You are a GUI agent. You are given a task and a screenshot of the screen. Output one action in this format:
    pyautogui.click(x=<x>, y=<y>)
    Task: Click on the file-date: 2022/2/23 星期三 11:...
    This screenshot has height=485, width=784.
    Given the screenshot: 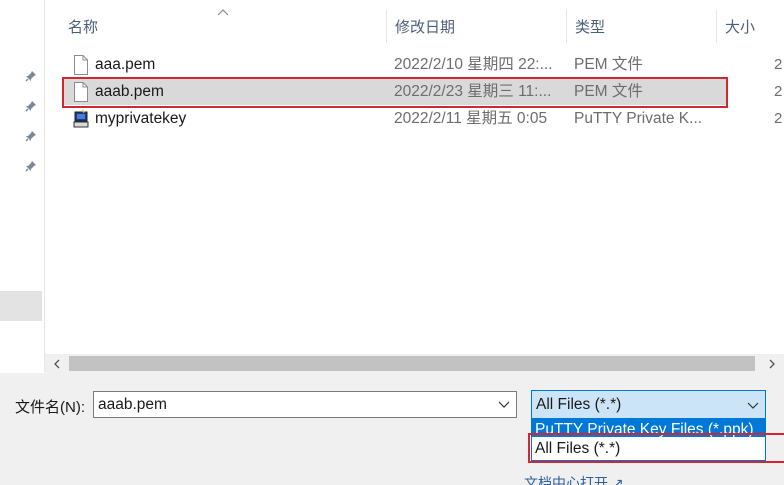 What is the action you would take?
    pyautogui.click(x=473, y=91)
    